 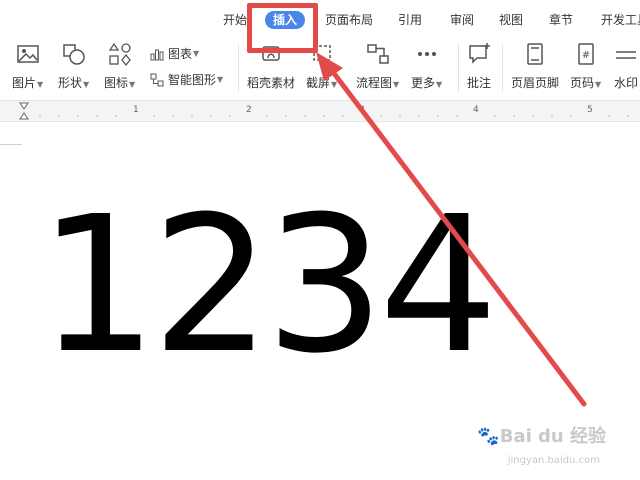 I want to click on tab-home: 开始, so click(x=235, y=20).